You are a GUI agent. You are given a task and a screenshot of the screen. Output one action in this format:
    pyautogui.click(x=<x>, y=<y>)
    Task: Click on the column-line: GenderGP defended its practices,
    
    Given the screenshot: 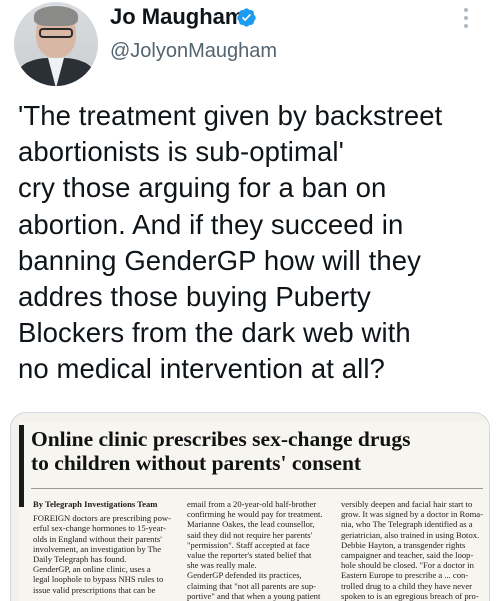 What is the action you would take?
    pyautogui.click(x=244, y=575)
    